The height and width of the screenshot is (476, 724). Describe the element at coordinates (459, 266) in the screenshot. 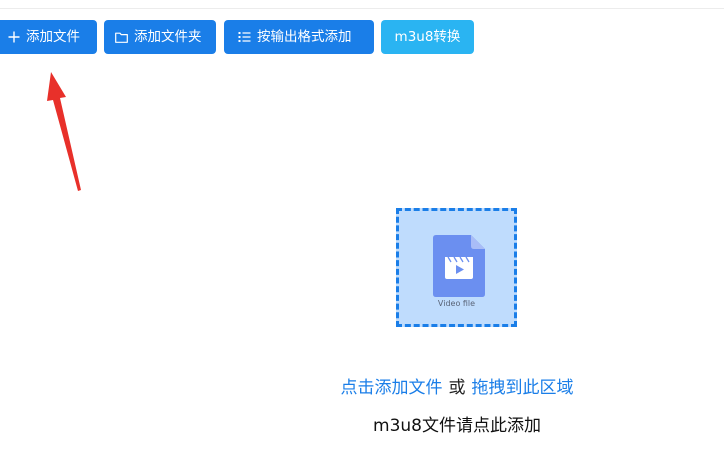

I see `video-file-icon` at that location.